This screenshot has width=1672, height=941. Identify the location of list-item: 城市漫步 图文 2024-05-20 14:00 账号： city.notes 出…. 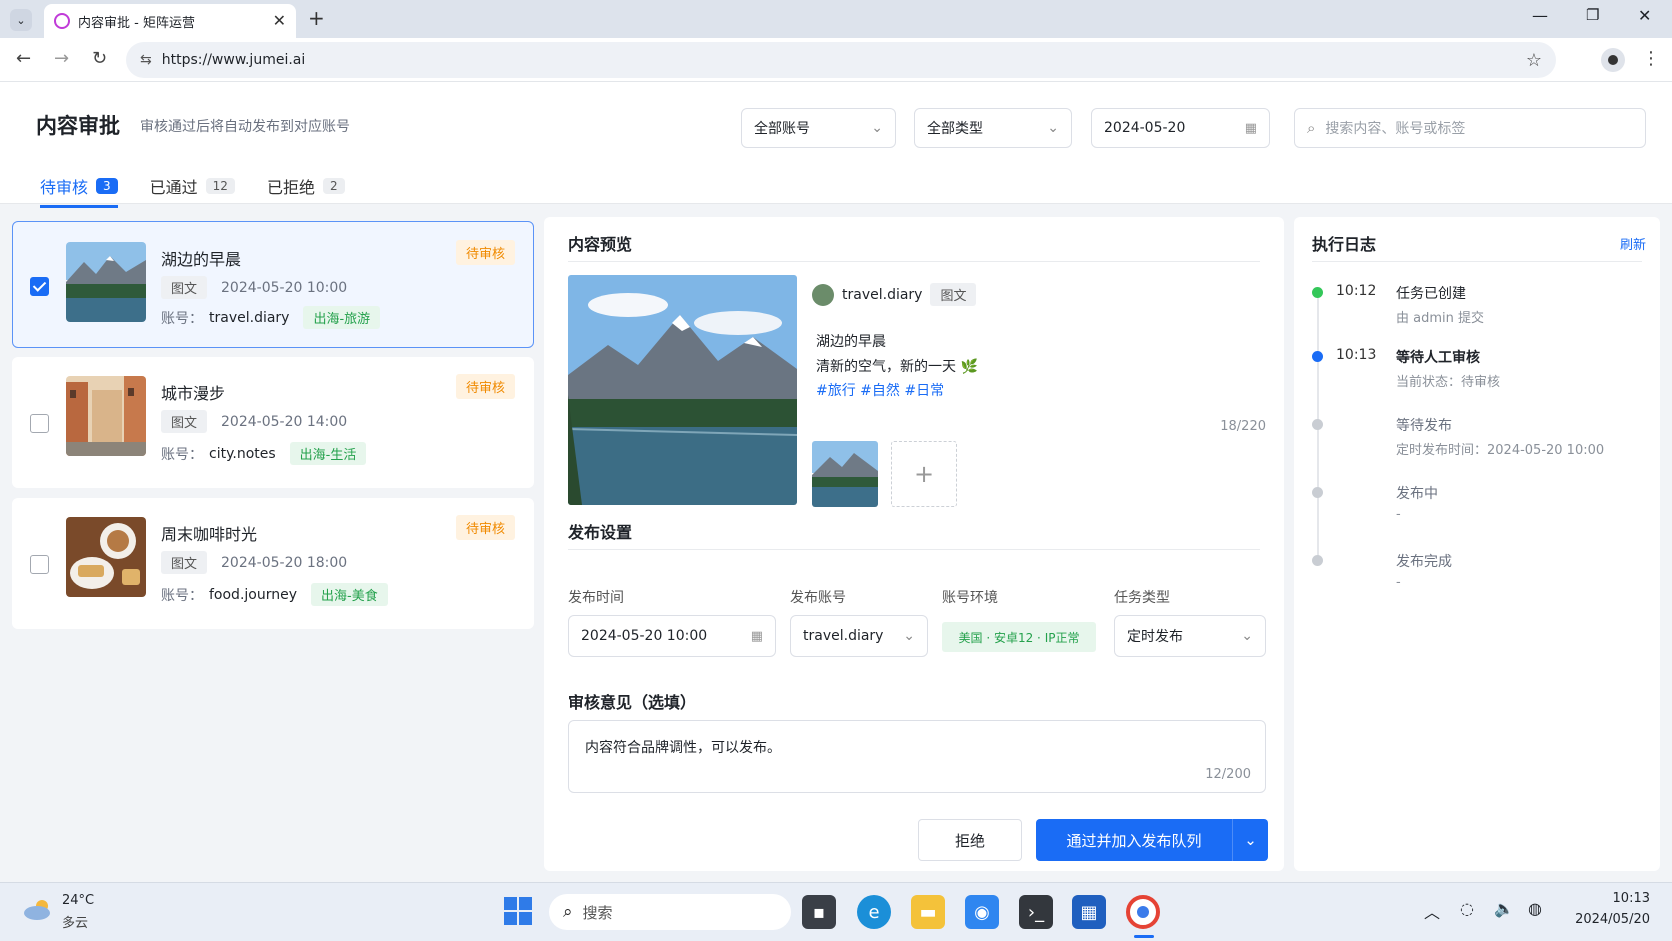
(273, 422).